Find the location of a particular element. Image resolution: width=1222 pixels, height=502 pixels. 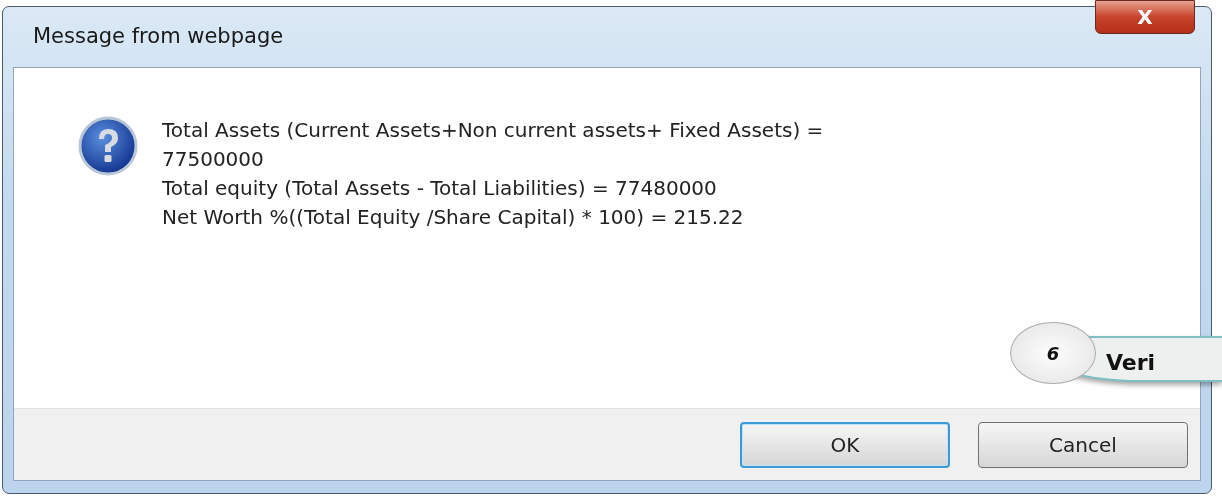

message-text: Total Assets (Current Assets+Non current assets+ Fixed Assets) = 77500000 Total equity (Total Assets - Total Liabilities) = 77480000 Net Worth %((Total Equity /Share Capital) * 100) = 215.22 is located at coordinates (493, 174).